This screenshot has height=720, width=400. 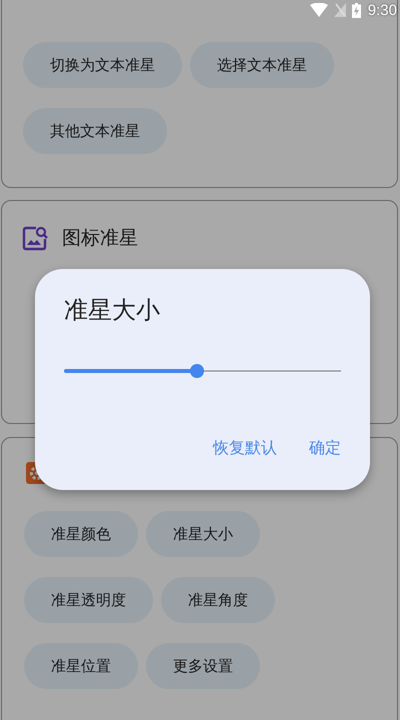 What do you see at coordinates (102, 65) in the screenshot?
I see `chip-button: 切换为文本准星` at bounding box center [102, 65].